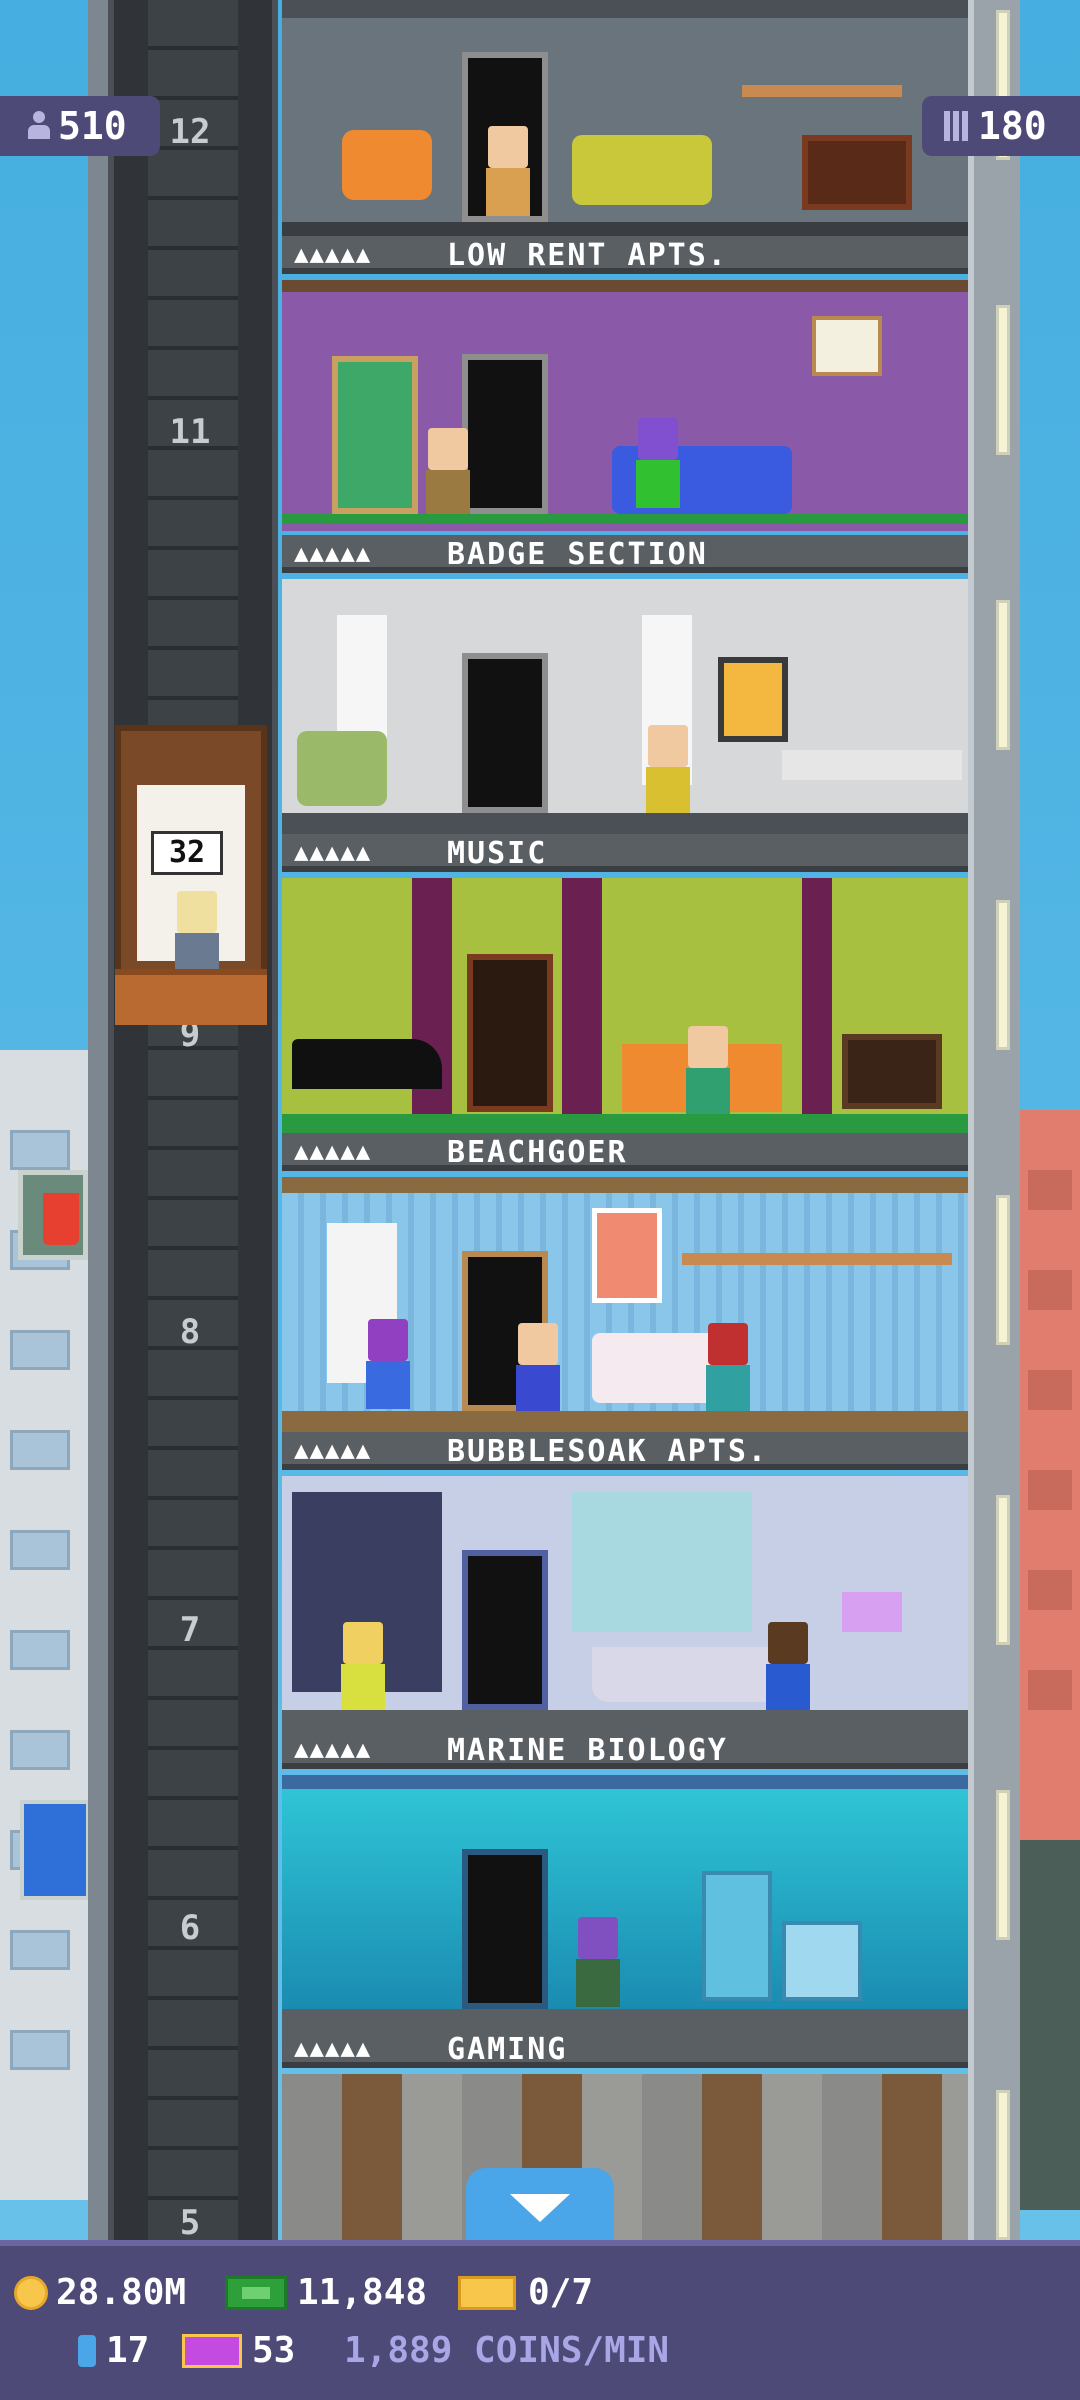 This screenshot has width=1080, height=2400. What do you see at coordinates (342, 768) in the screenshot?
I see `green-armchair` at bounding box center [342, 768].